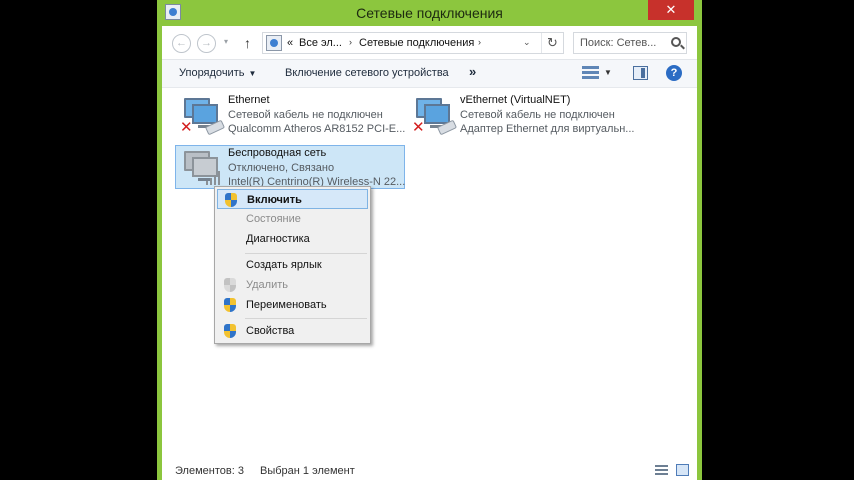 This screenshot has width=854, height=480. I want to click on item-count: Элементов: 3, so click(209, 471).